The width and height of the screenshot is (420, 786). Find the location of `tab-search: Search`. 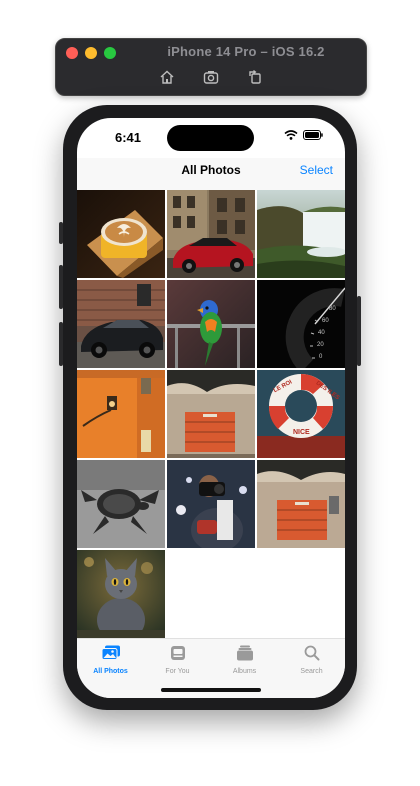

tab-search: Search is located at coordinates (311, 660).